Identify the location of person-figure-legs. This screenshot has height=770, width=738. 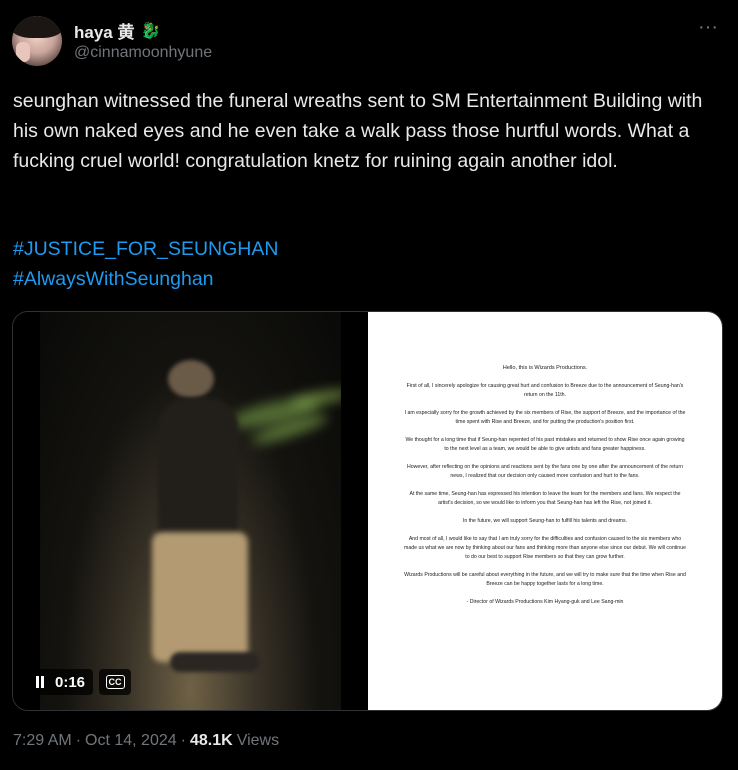
(200, 597).